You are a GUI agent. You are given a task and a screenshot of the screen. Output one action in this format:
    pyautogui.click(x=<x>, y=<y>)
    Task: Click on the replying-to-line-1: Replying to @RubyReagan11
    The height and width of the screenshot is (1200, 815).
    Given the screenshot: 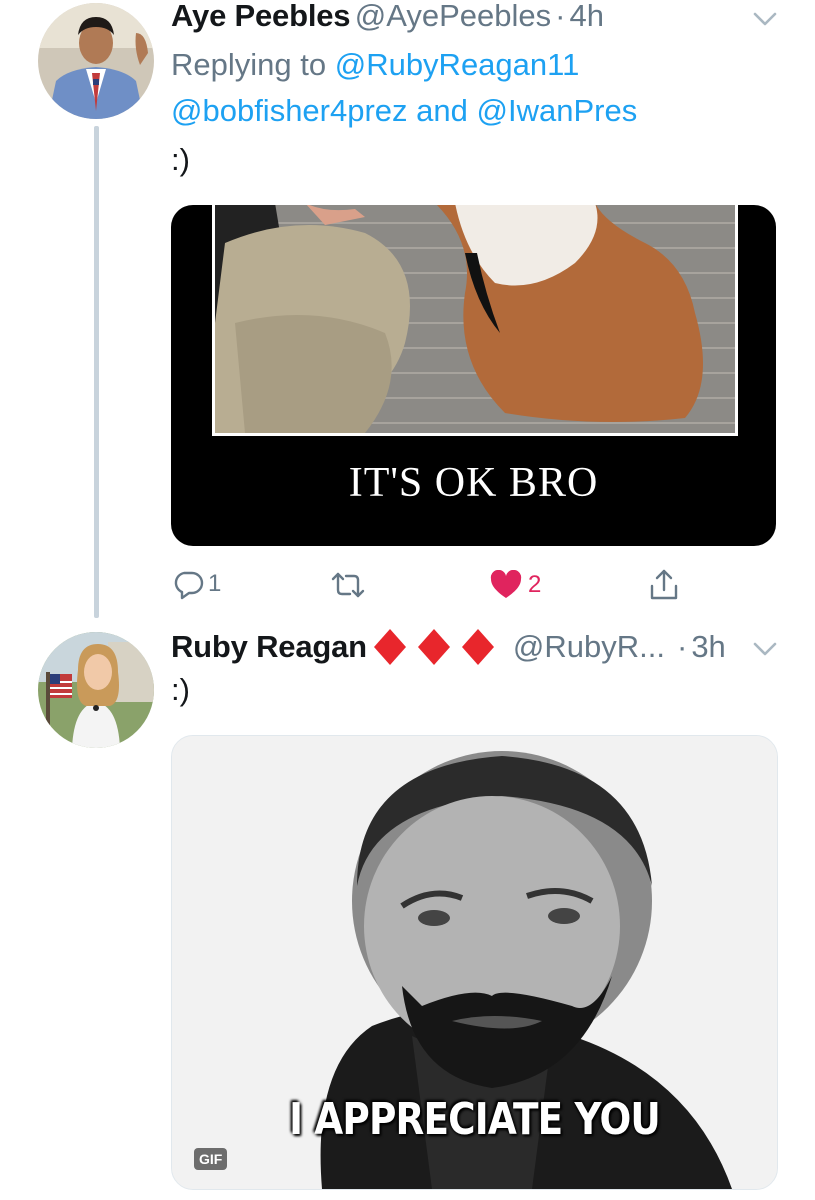 What is the action you would take?
    pyautogui.click(x=375, y=65)
    